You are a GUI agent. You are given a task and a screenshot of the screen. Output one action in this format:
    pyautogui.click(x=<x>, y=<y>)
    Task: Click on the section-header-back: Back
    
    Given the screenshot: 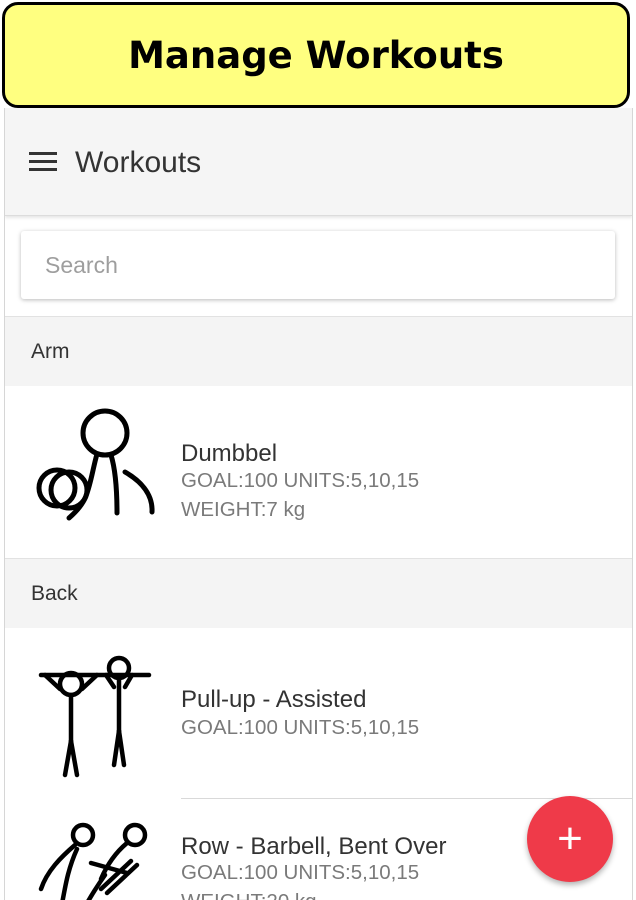 What is the action you would take?
    pyautogui.click(x=318, y=593)
    